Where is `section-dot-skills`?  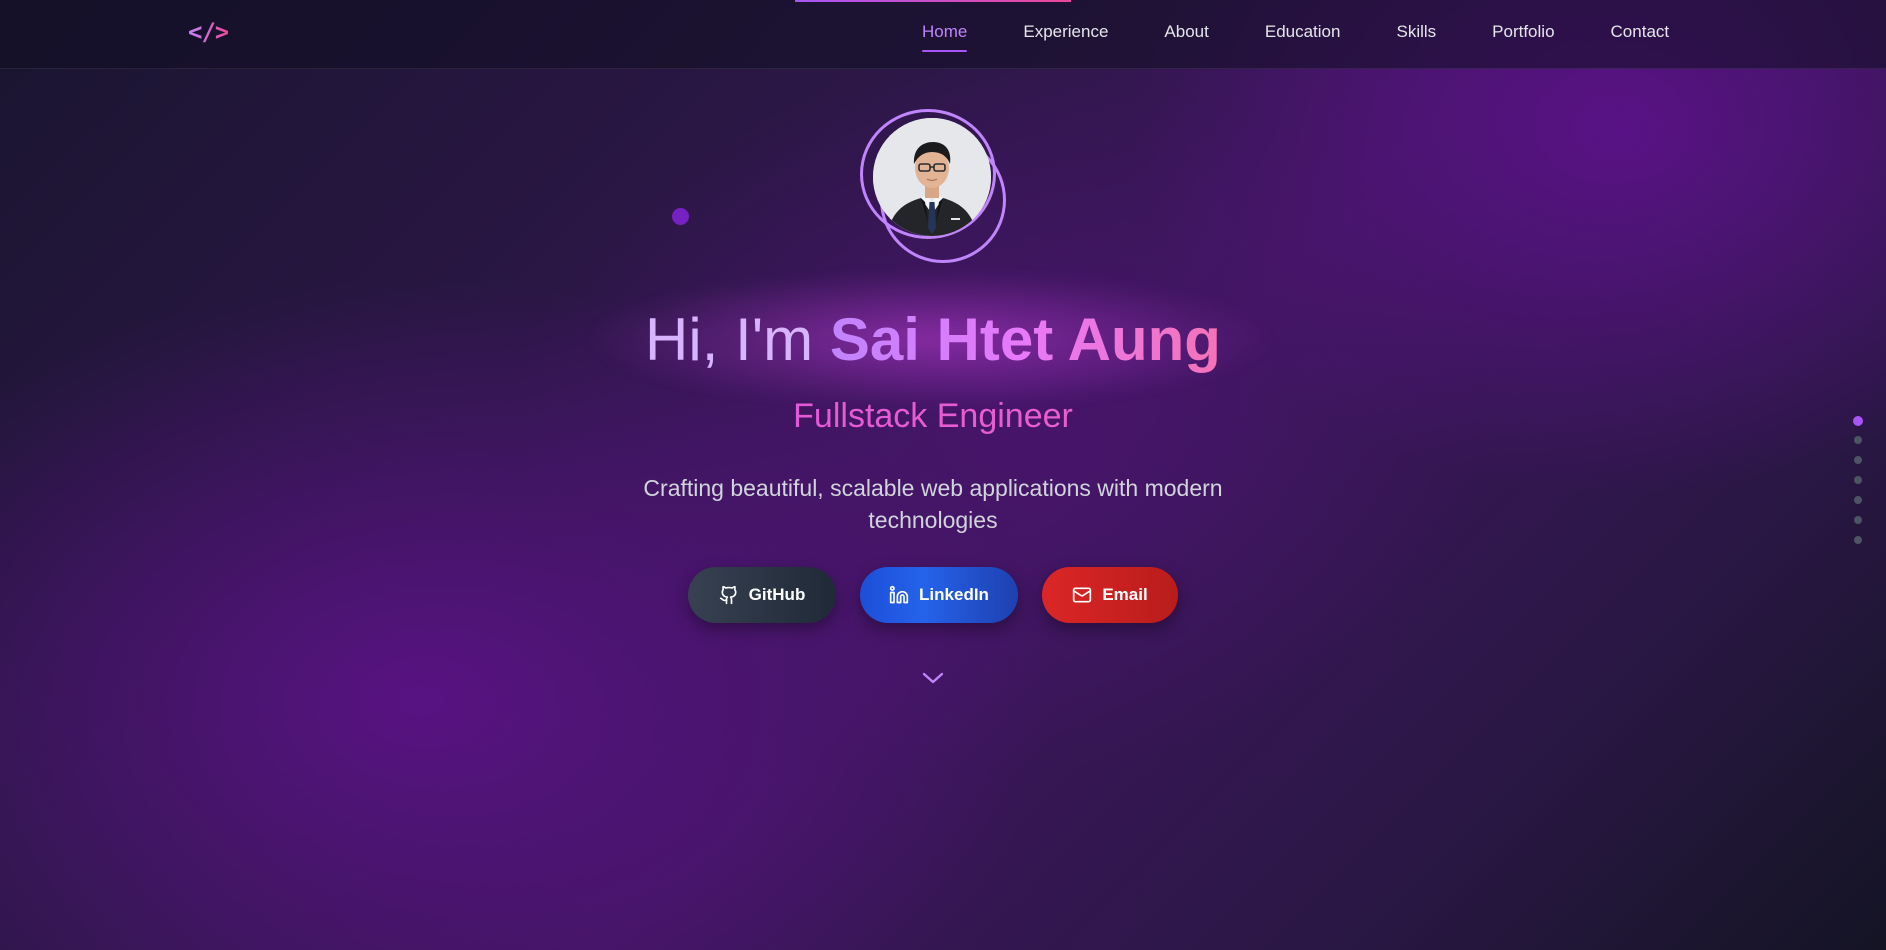 section-dot-skills is located at coordinates (1858, 500).